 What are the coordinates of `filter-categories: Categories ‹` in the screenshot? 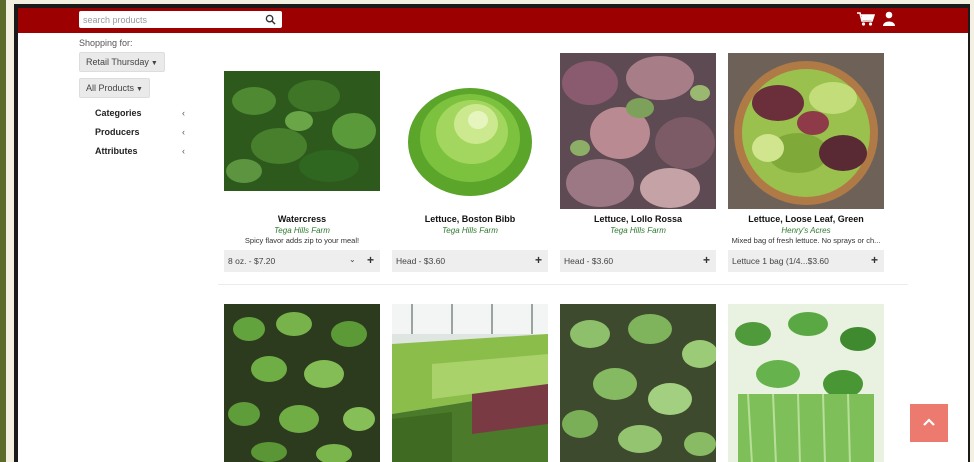 It's located at (140, 113).